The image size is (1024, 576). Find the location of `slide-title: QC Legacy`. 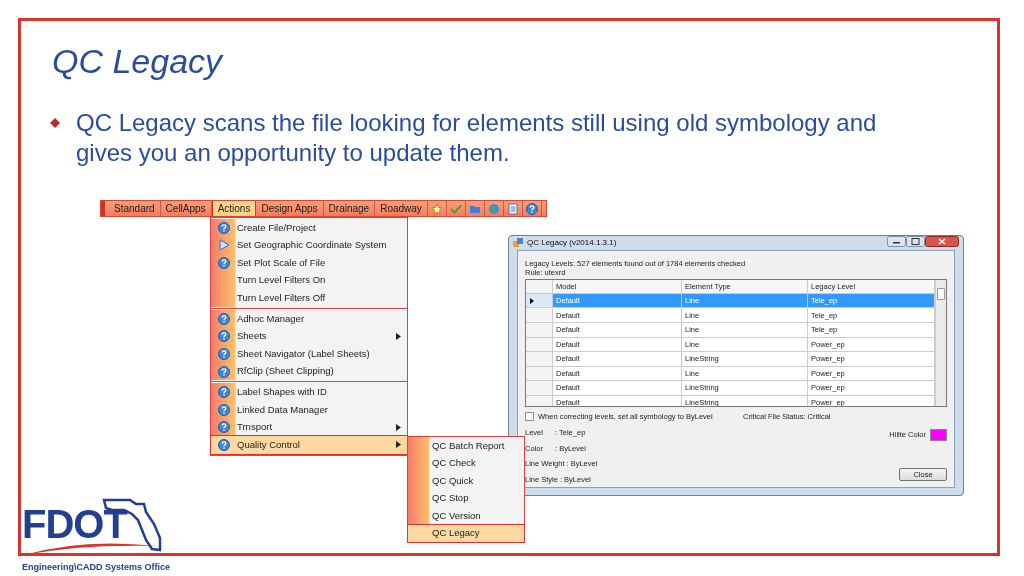

slide-title: QC Legacy is located at coordinates (137, 61).